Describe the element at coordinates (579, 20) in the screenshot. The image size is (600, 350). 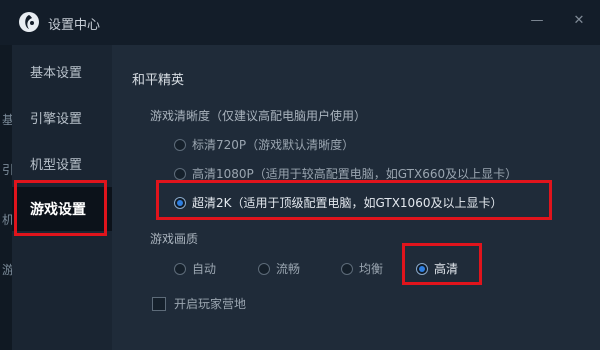
I see `close-button: ✕` at that location.